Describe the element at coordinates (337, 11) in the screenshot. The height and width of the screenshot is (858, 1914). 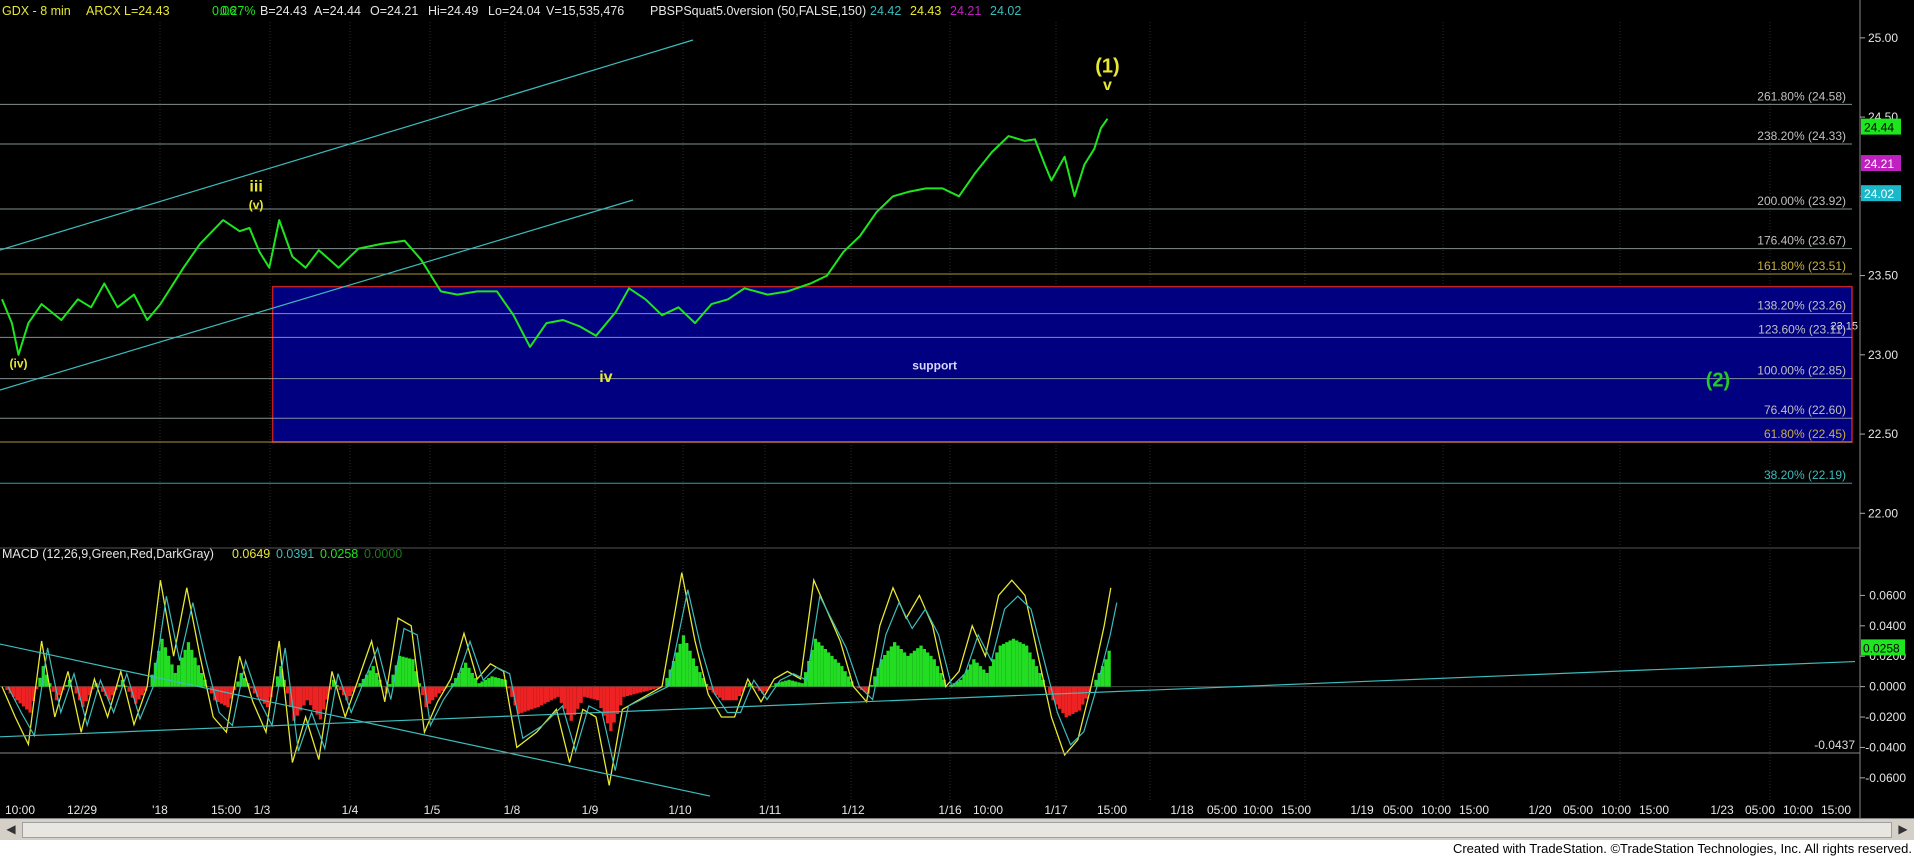
I see `ask-label: A=24.44` at that location.